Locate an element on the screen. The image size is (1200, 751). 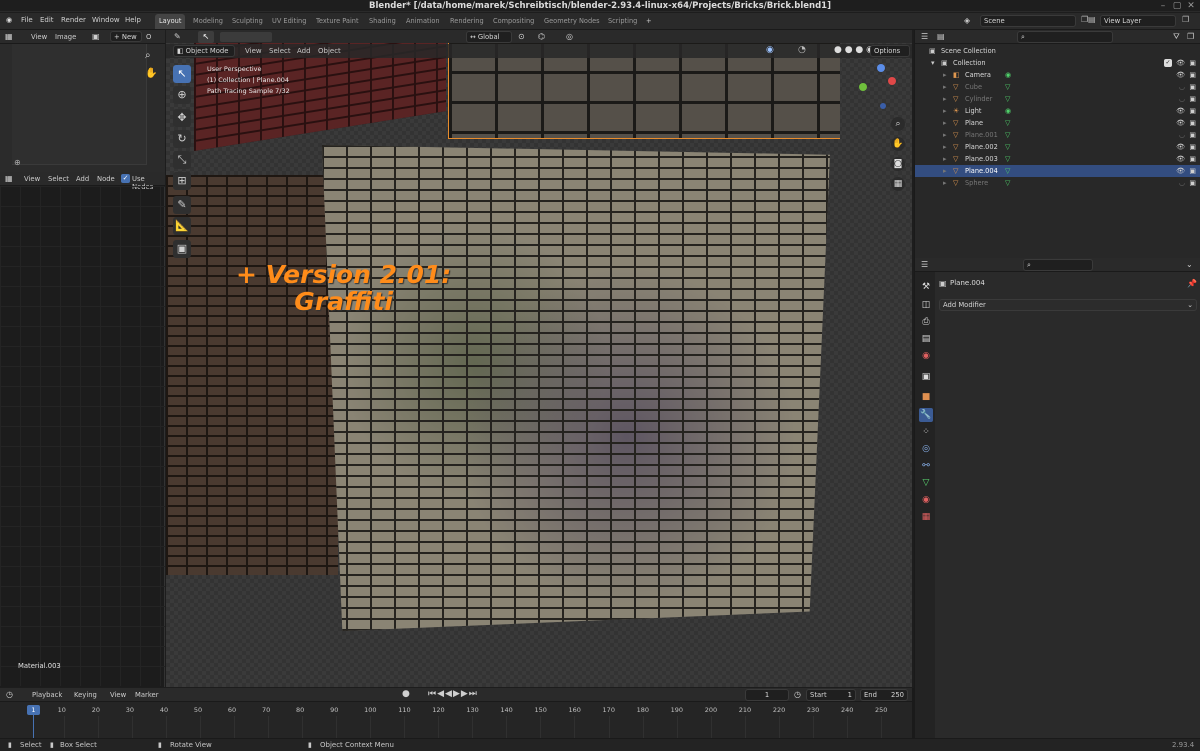
move-tool-icon: ✥ is located at coordinates (182, 118).